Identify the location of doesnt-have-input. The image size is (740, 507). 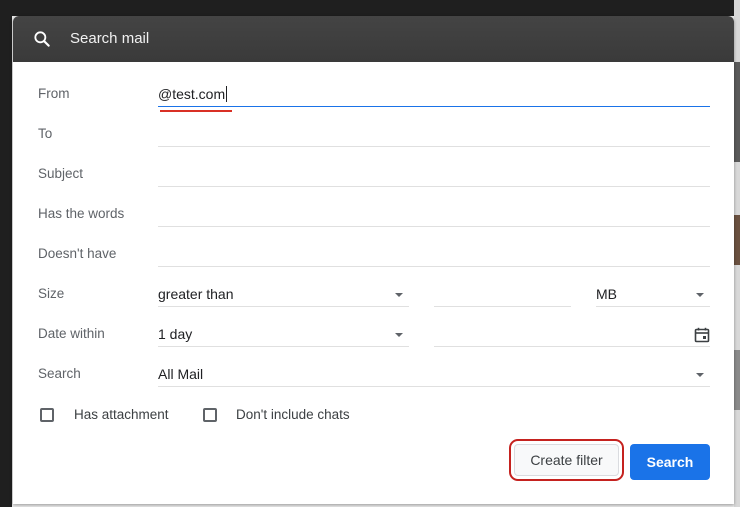
(434, 256).